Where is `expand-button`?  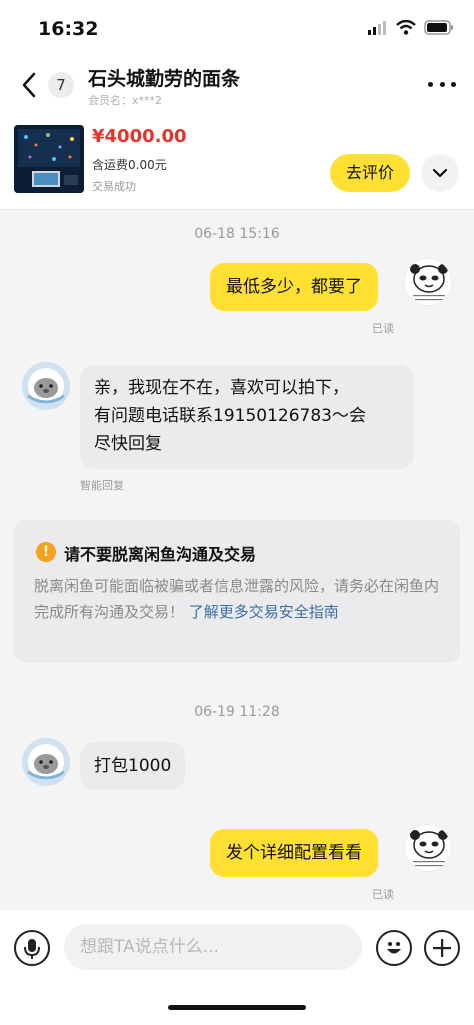 expand-button is located at coordinates (440, 173).